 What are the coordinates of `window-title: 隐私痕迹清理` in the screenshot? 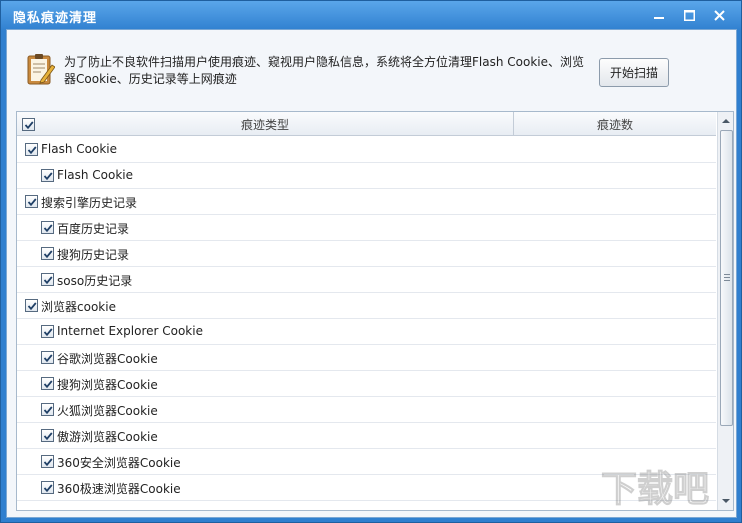 It's located at (55, 18).